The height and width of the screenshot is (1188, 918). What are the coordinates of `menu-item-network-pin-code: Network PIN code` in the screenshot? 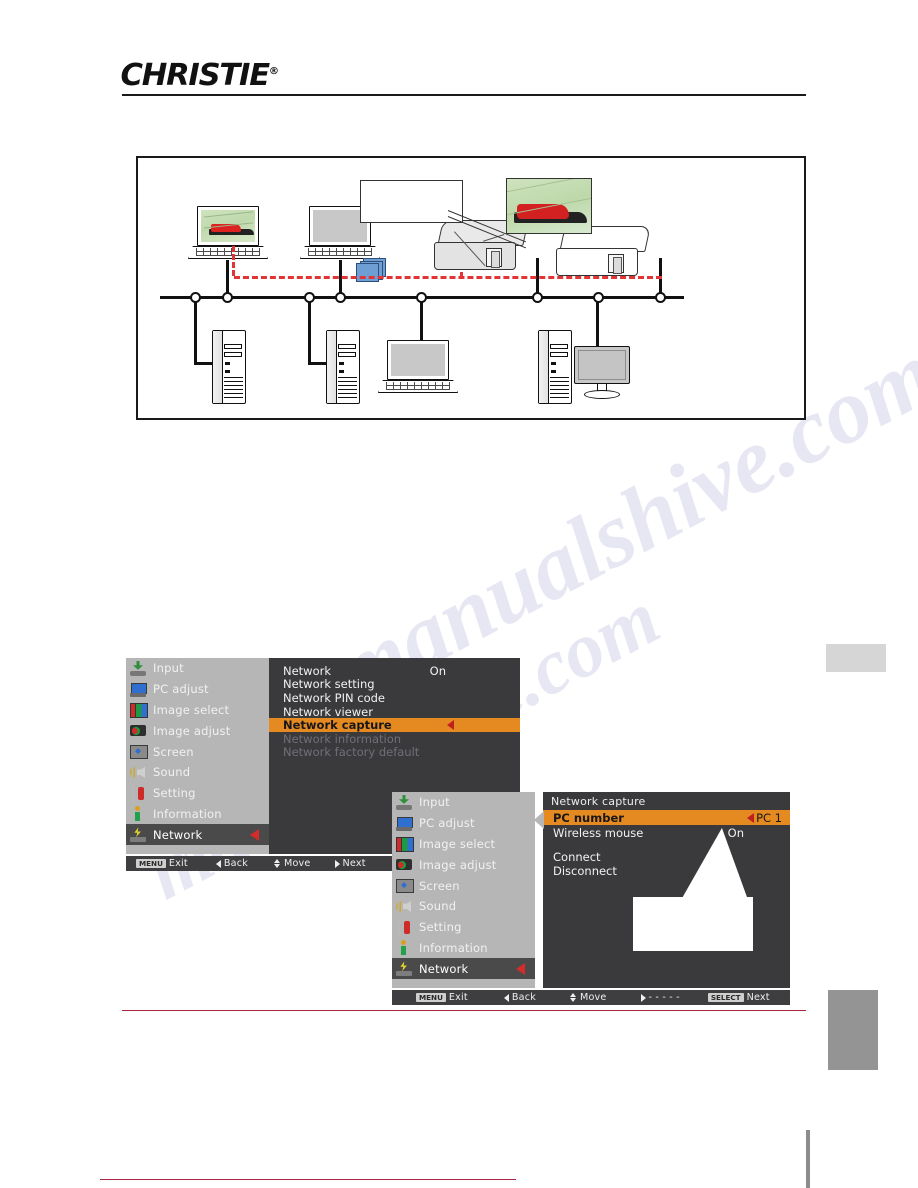 It's located at (394, 698).